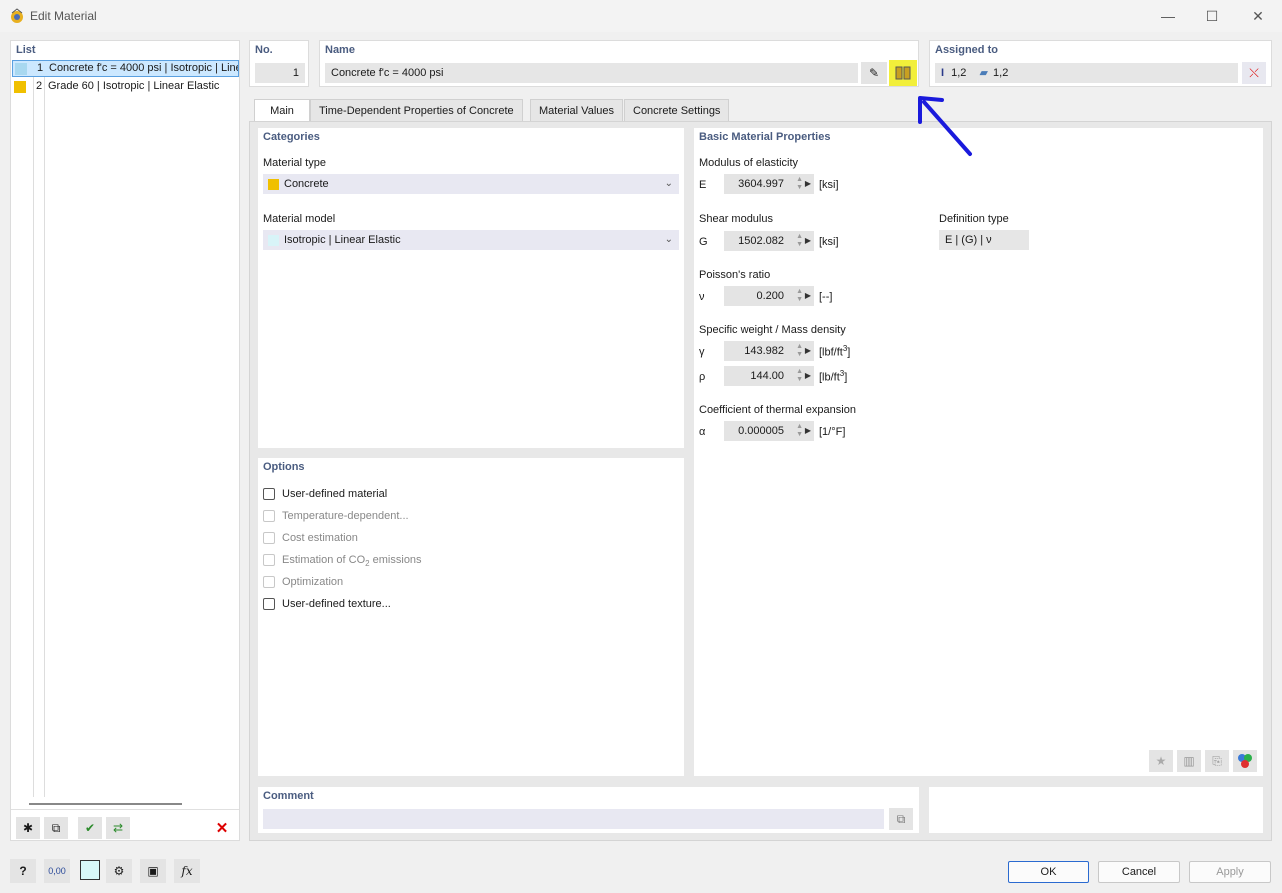 The height and width of the screenshot is (893, 1282). I want to click on rho-symbol: ρ, so click(702, 377).